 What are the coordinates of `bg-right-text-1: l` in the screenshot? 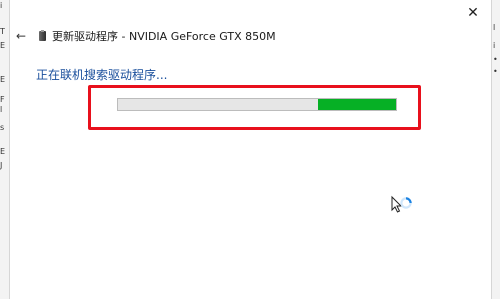 It's located at (494, 28).